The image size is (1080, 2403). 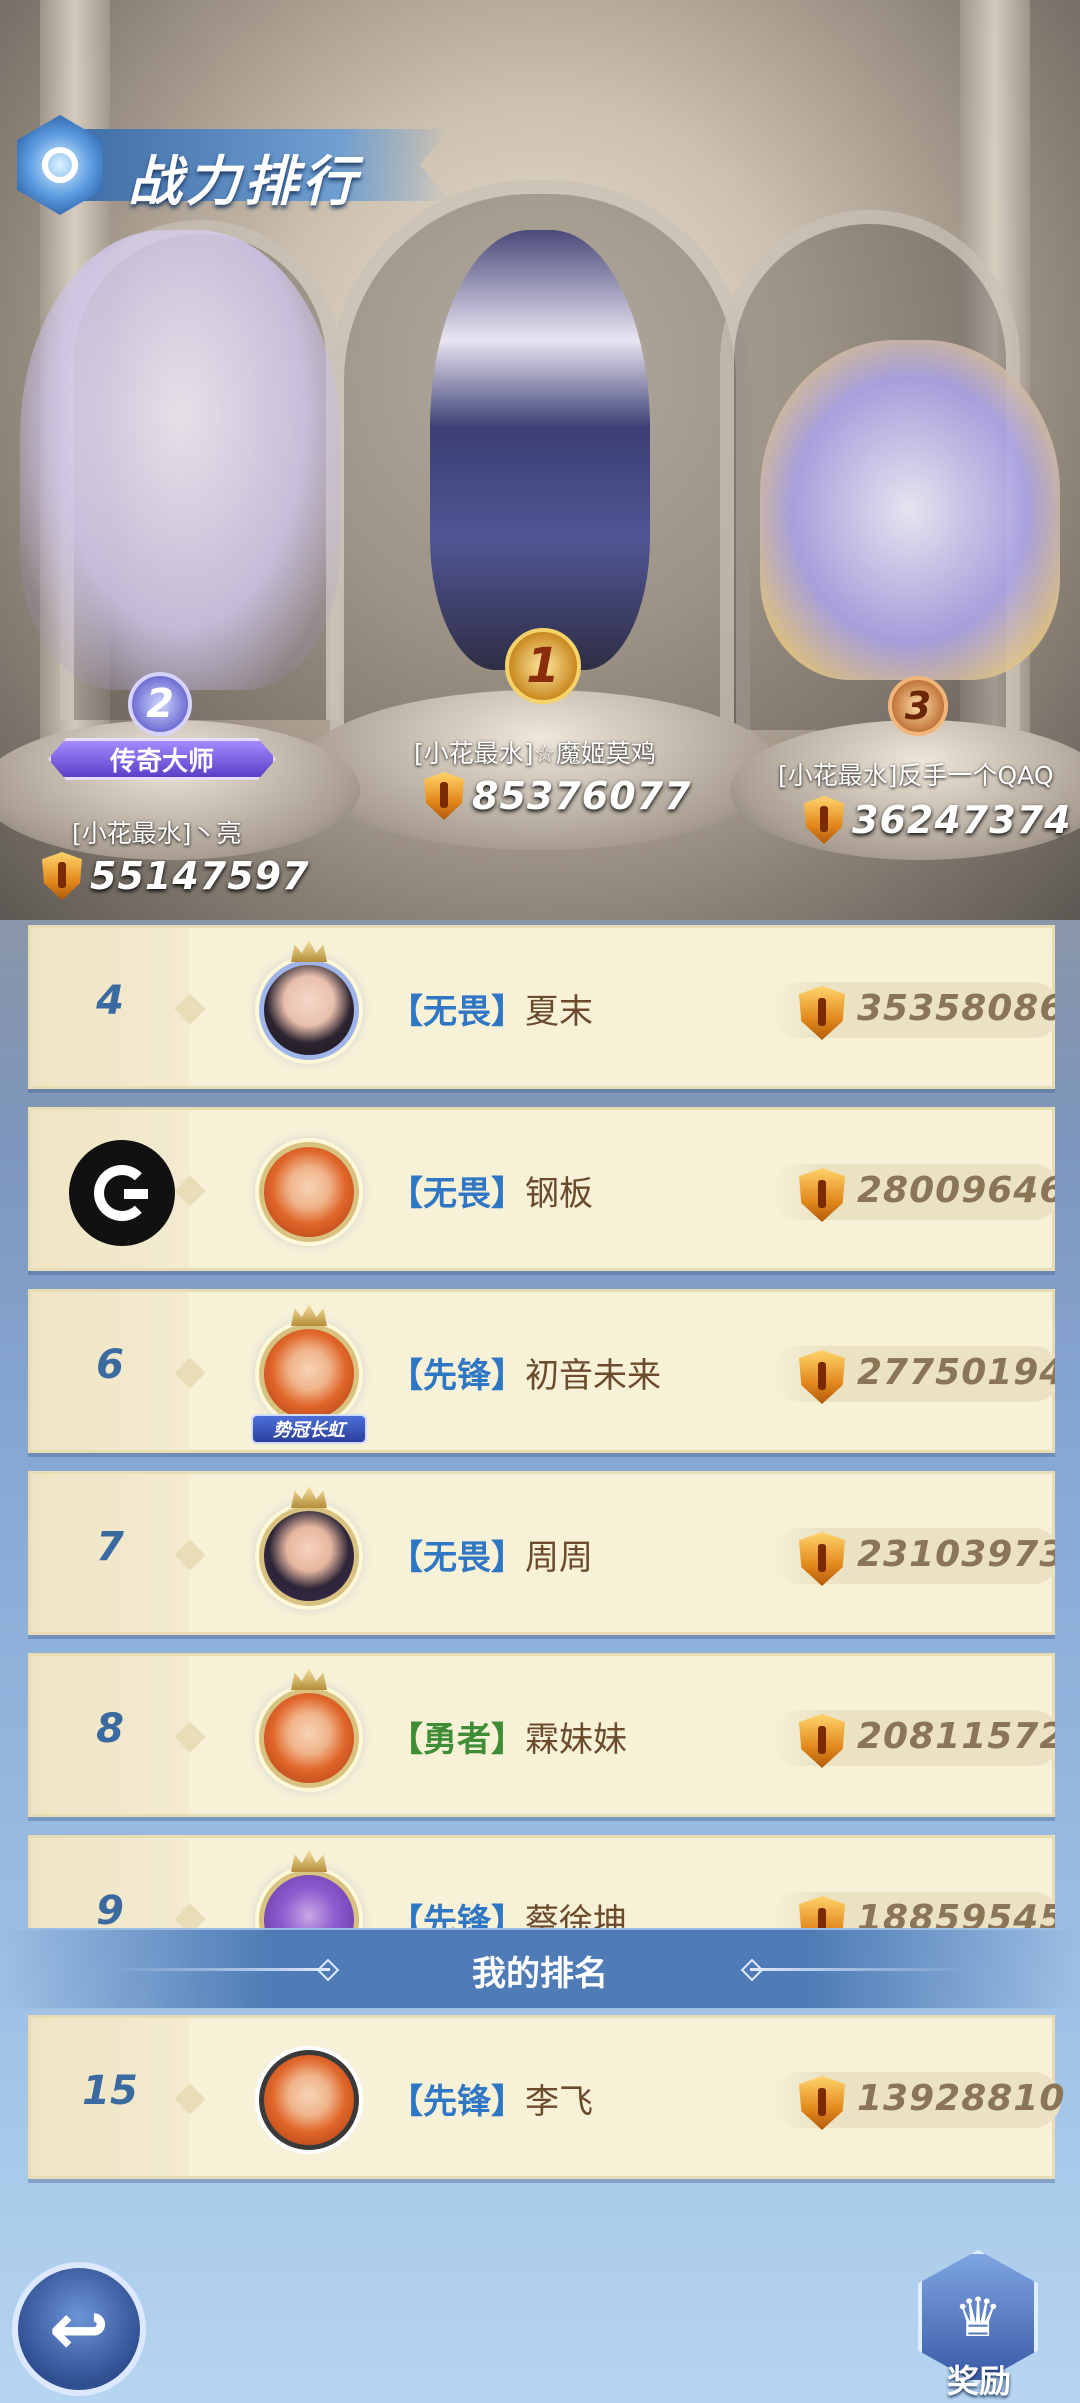 I want to click on podium-3-power-value: 36247374, so click(x=962, y=820).